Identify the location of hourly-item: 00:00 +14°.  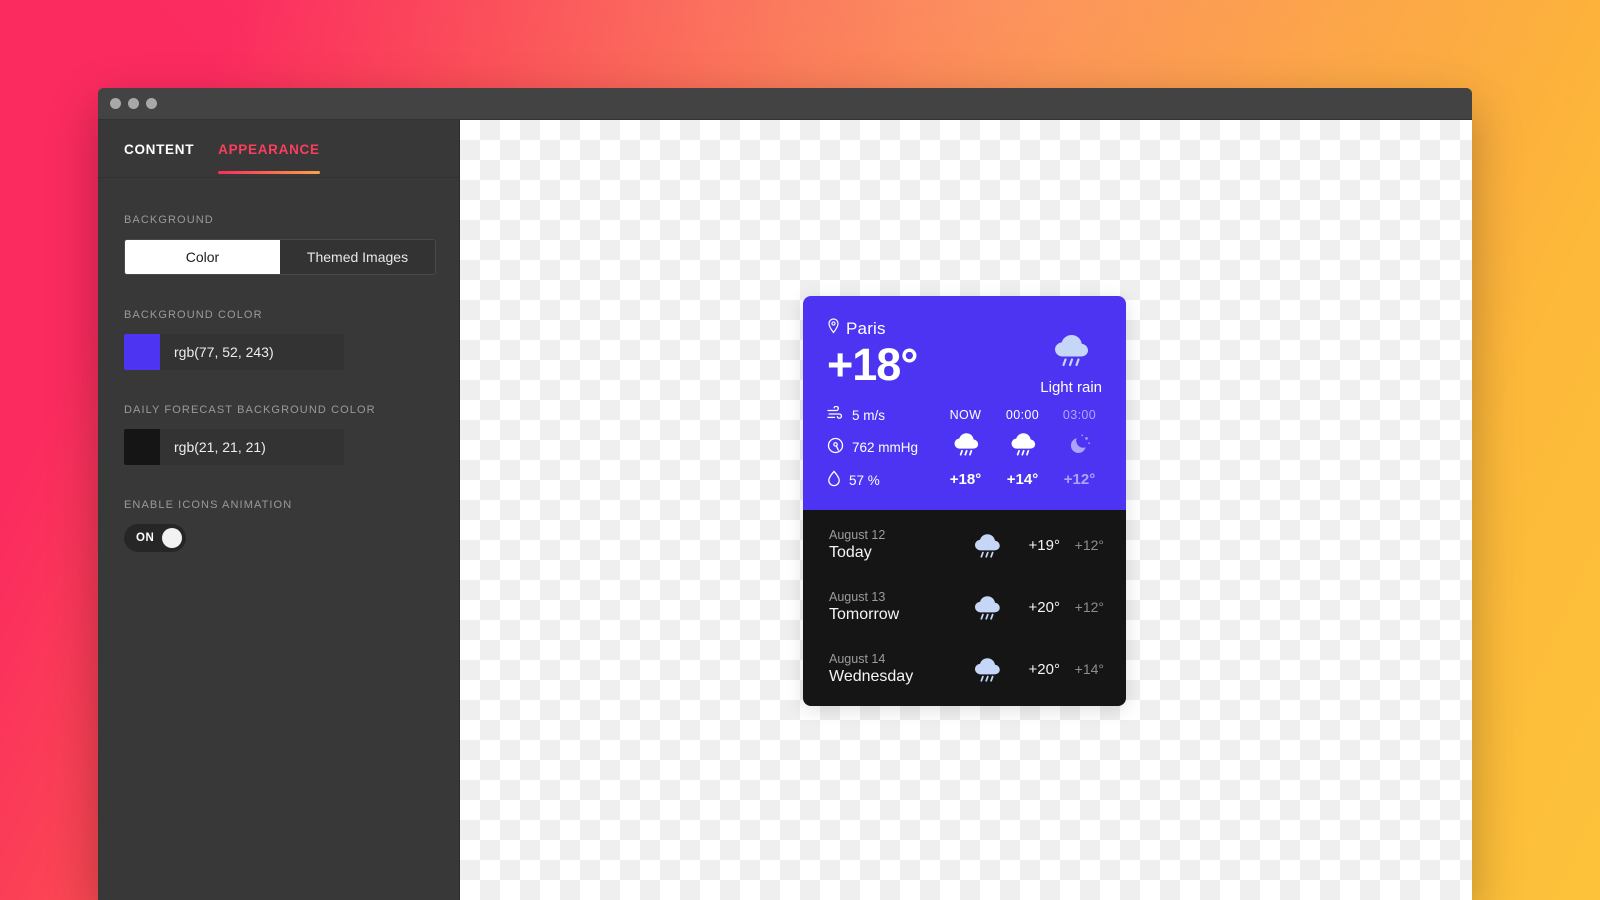
(1022, 448).